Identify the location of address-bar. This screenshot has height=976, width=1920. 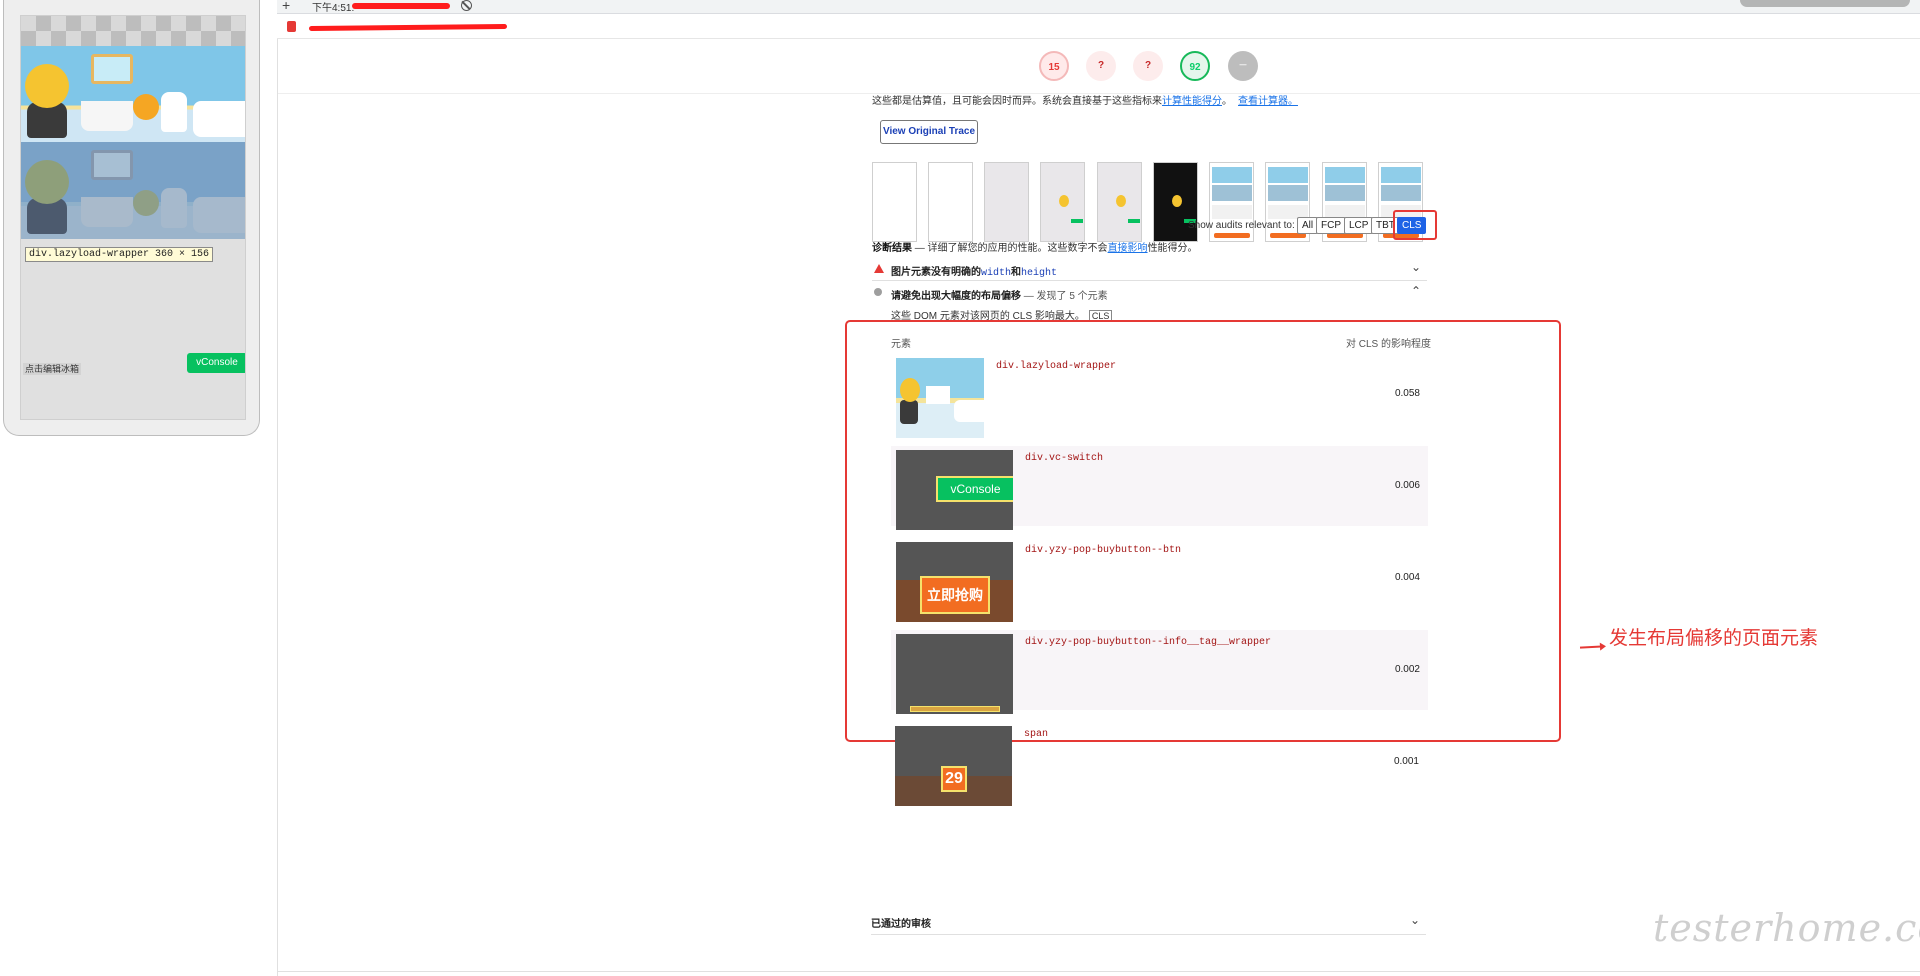
(1098, 27).